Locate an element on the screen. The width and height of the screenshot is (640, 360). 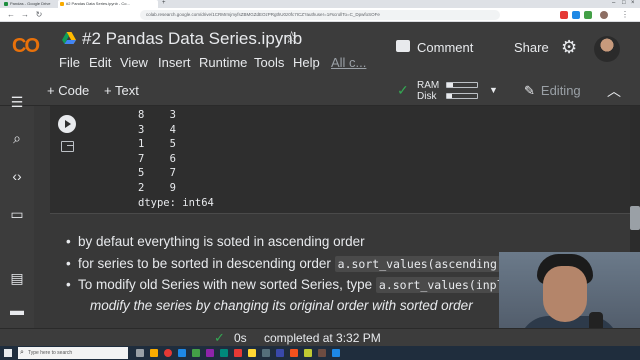
pencil-icon: ✎ is located at coordinates (529, 90).